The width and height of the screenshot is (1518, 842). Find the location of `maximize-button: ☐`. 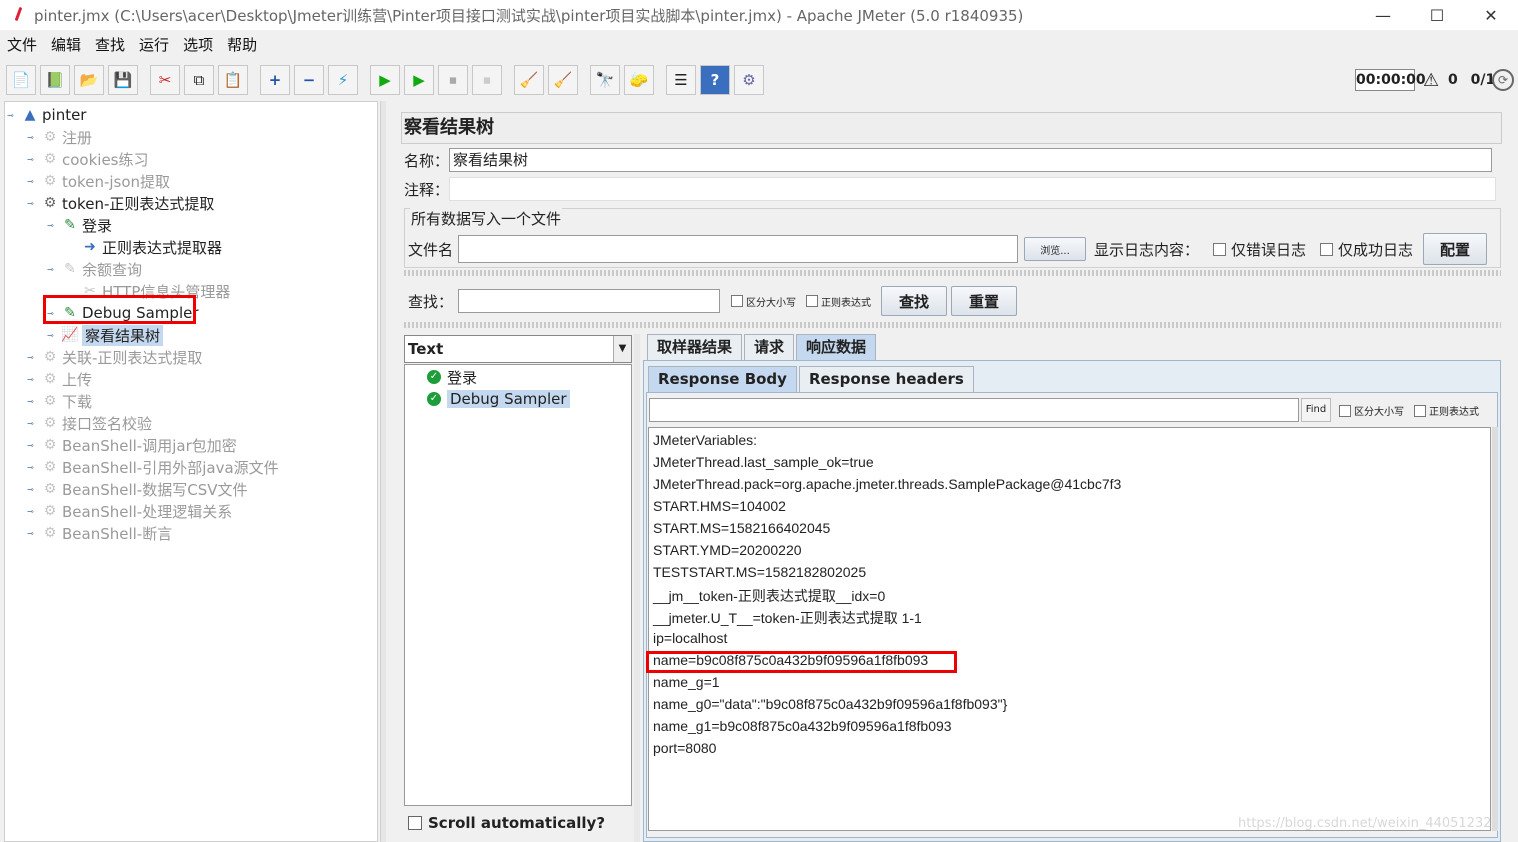

maximize-button: ☐ is located at coordinates (1437, 15).